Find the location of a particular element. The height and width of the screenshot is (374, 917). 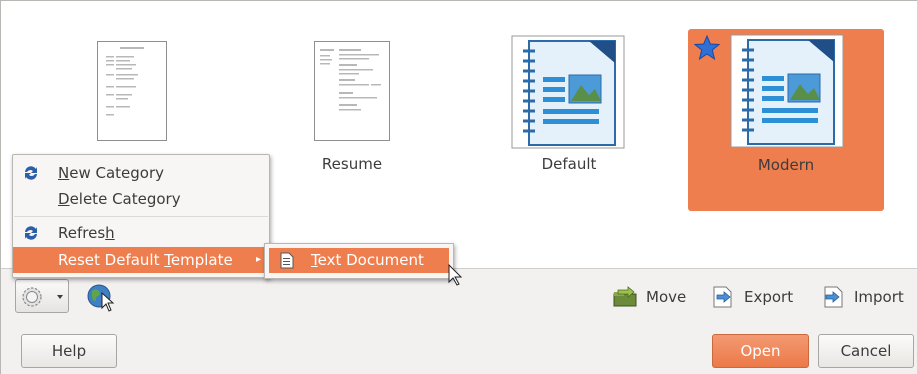

chevron-down-icon is located at coordinates (60, 297).